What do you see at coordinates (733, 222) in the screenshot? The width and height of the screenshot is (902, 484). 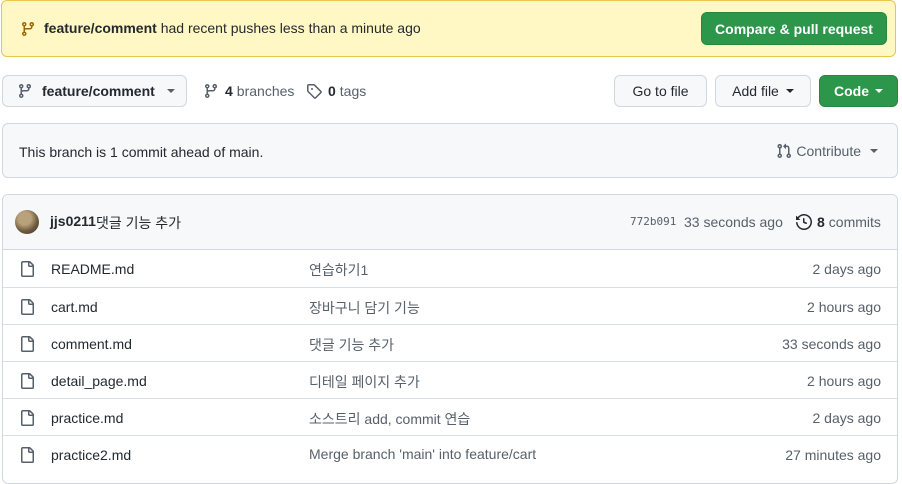 I see `commit-time: 33 seconds ago` at bounding box center [733, 222].